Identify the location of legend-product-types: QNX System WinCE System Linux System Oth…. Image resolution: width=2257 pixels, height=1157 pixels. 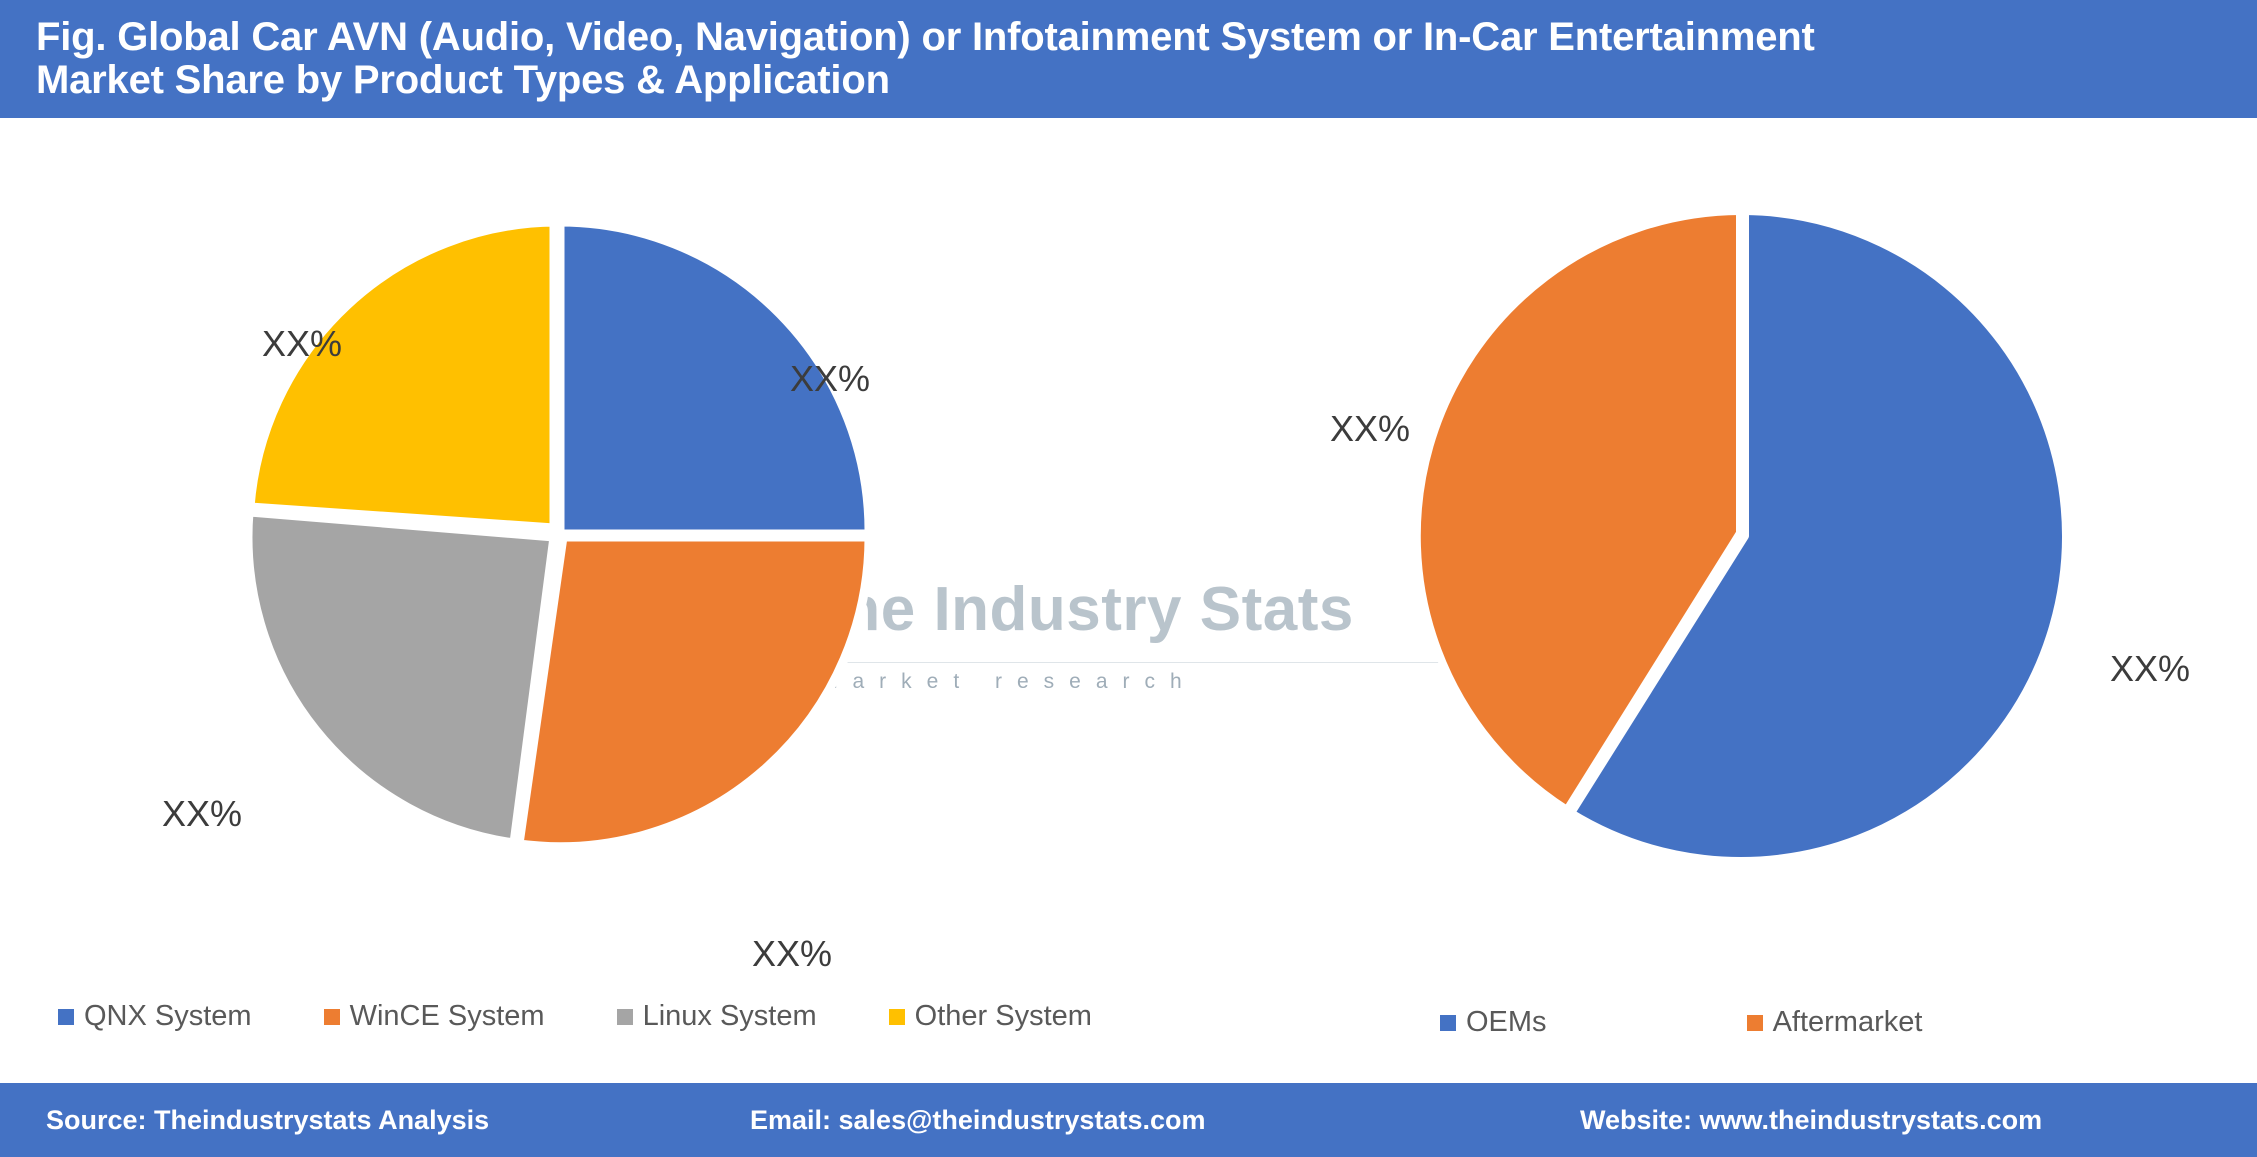
(611, 1016).